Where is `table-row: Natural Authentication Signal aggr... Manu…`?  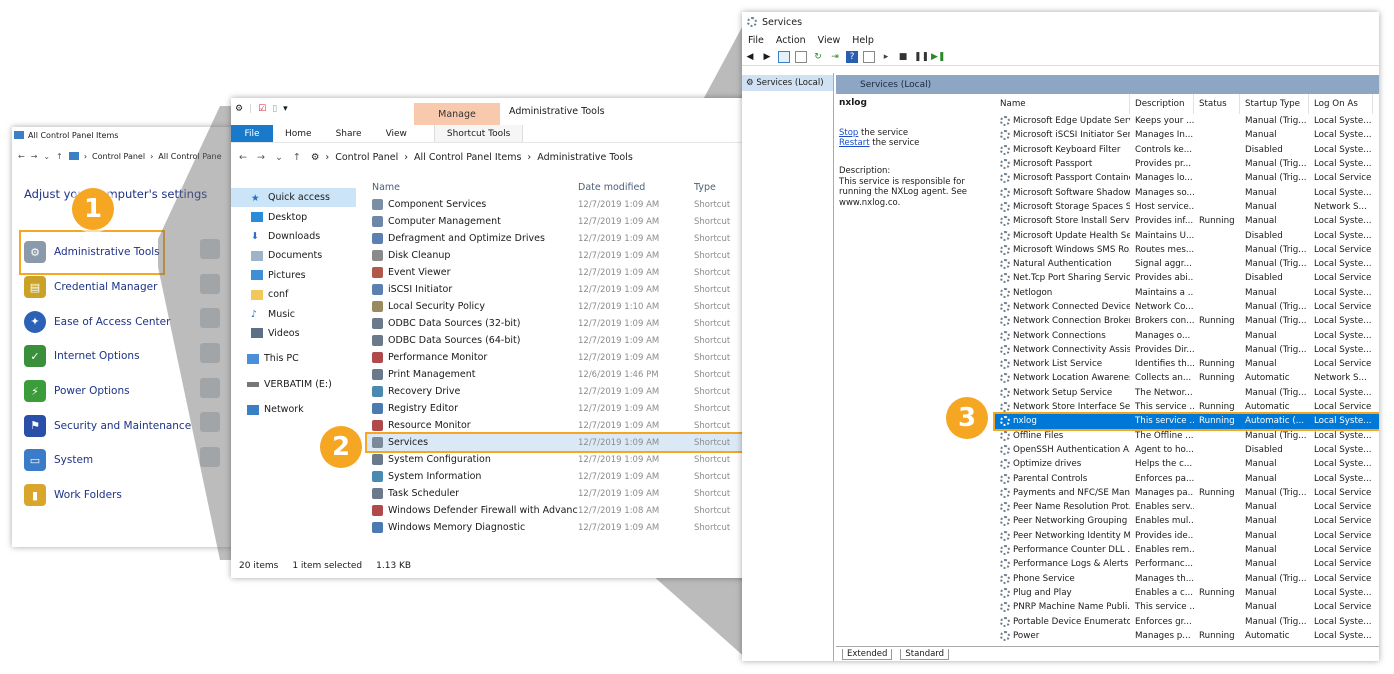 table-row: Natural Authentication Signal aggr... Manu… is located at coordinates (1187, 264).